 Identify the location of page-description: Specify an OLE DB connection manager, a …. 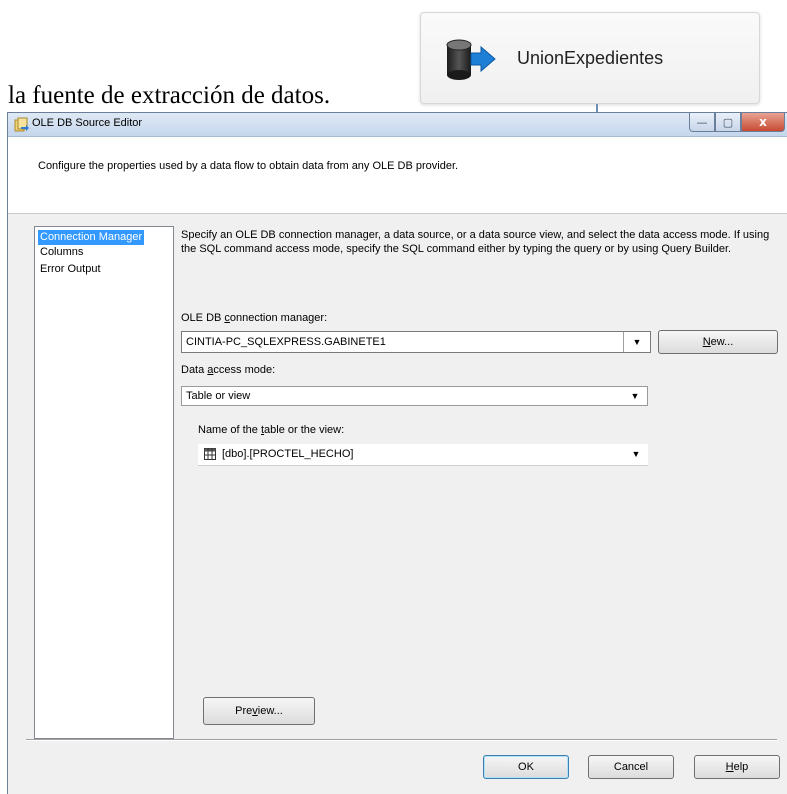
(475, 242).